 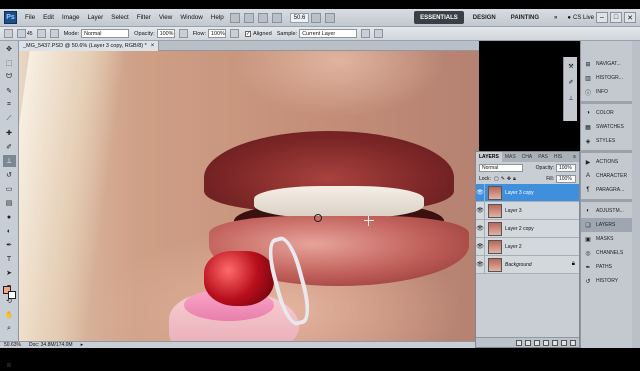 I want to click on zoom-tool-icon, so click(x=276, y=17).